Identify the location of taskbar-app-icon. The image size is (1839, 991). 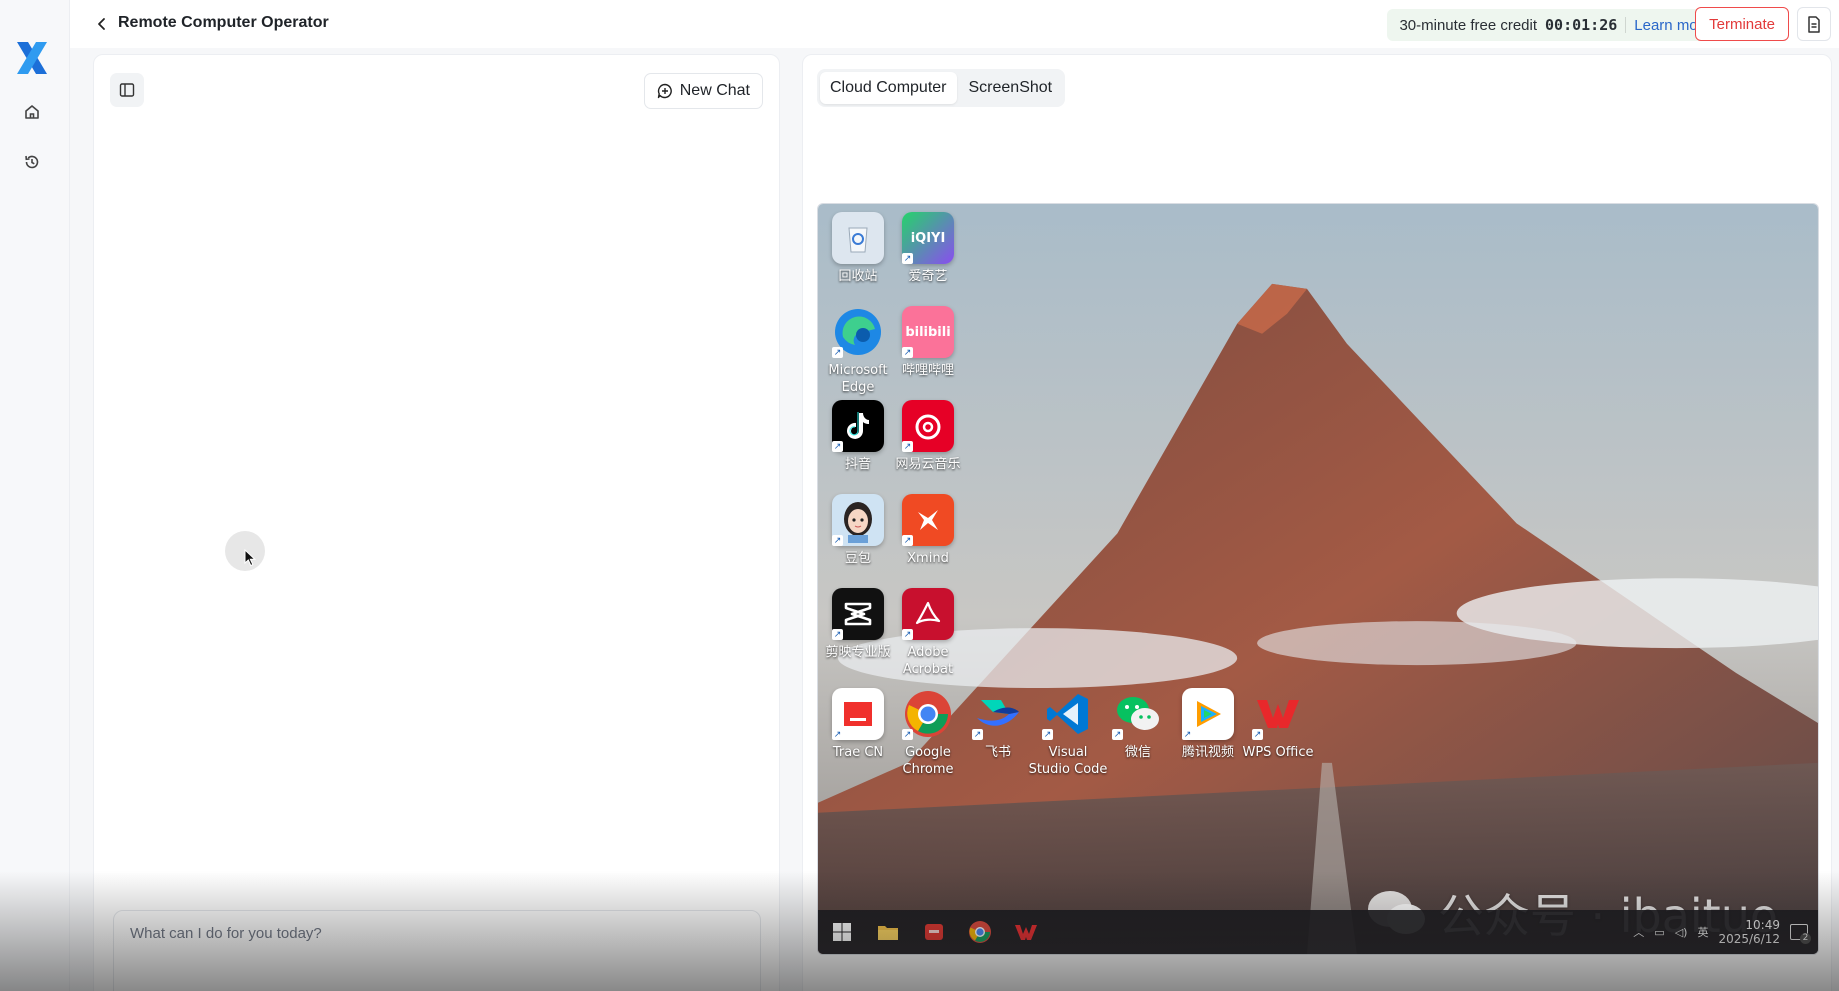
(934, 932).